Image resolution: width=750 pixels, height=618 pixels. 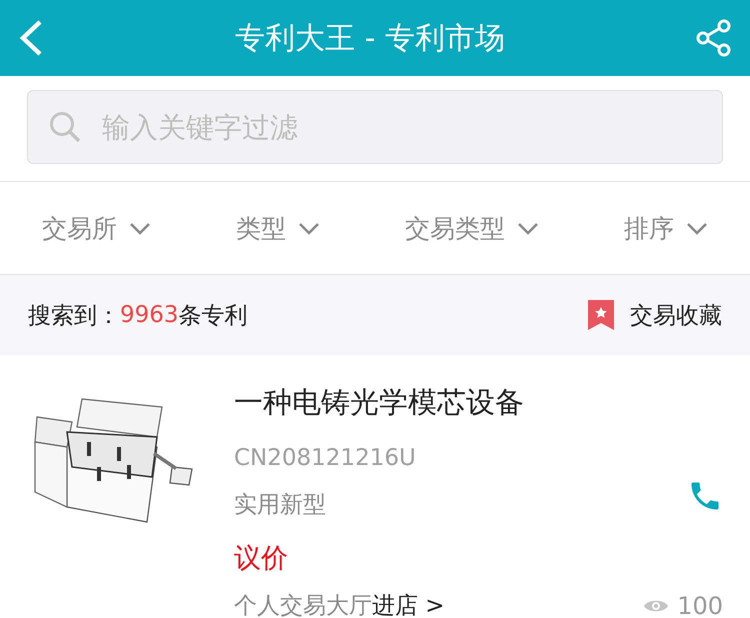 What do you see at coordinates (666, 228) in the screenshot?
I see `filter-dropdown: 排序` at bounding box center [666, 228].